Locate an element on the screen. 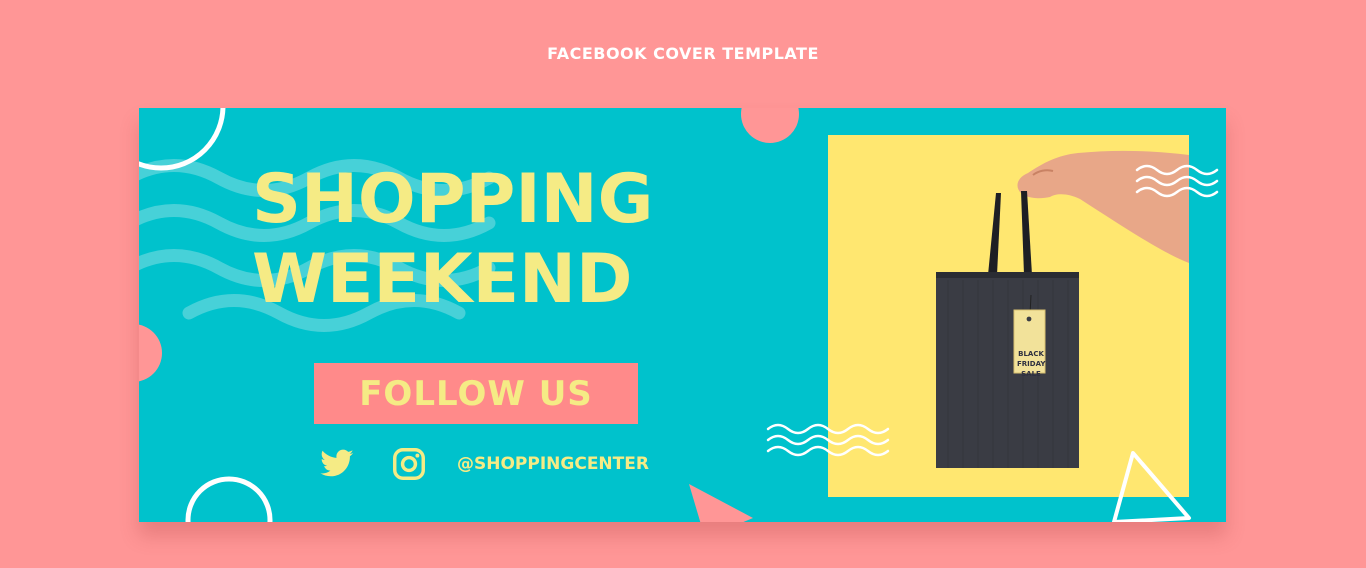  ring-decoration-bottom is located at coordinates (229, 499).